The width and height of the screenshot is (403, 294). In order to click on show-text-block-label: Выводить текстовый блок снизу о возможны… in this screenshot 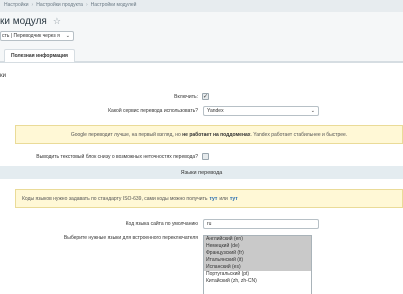, I will do `click(117, 157)`.